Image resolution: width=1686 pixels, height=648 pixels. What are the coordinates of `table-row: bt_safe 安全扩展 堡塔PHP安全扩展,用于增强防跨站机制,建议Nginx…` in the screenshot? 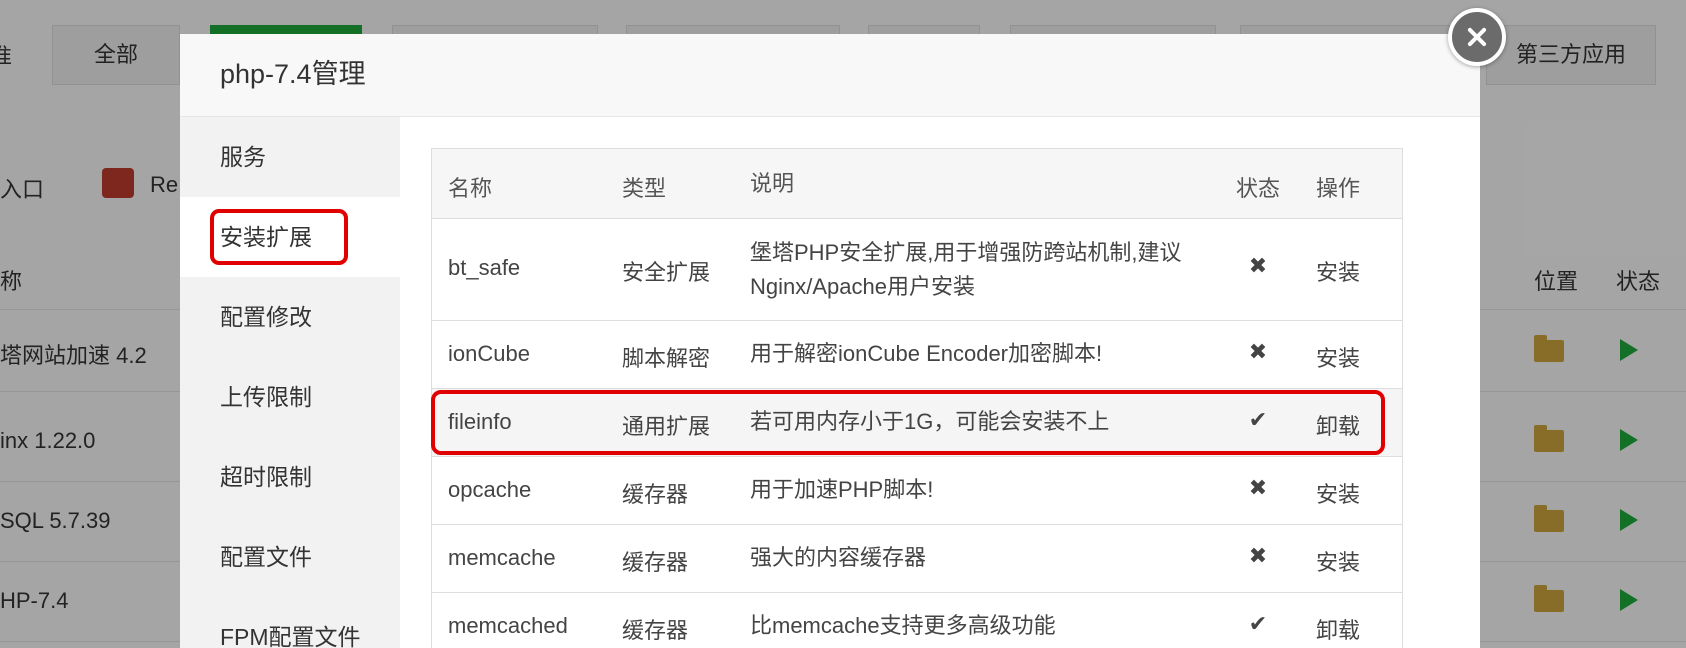 It's located at (917, 270).